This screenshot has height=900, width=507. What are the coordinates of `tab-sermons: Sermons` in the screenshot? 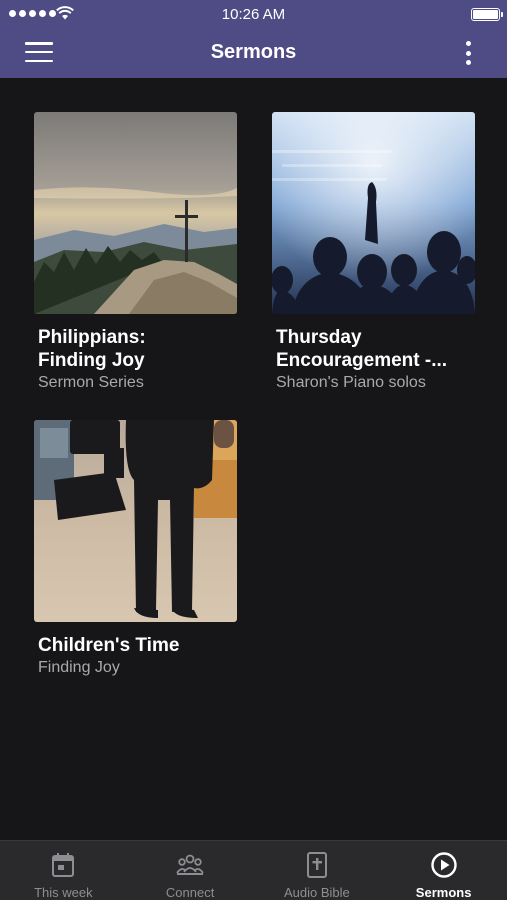 It's located at (443, 870).